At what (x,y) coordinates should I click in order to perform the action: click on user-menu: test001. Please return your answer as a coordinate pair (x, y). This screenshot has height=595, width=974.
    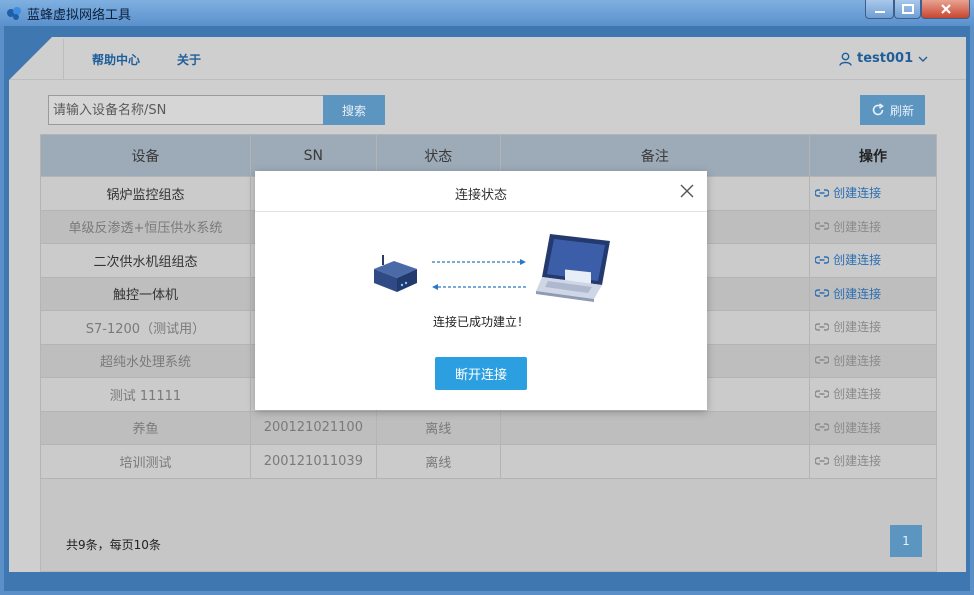
    Looking at the image, I should click on (883, 58).